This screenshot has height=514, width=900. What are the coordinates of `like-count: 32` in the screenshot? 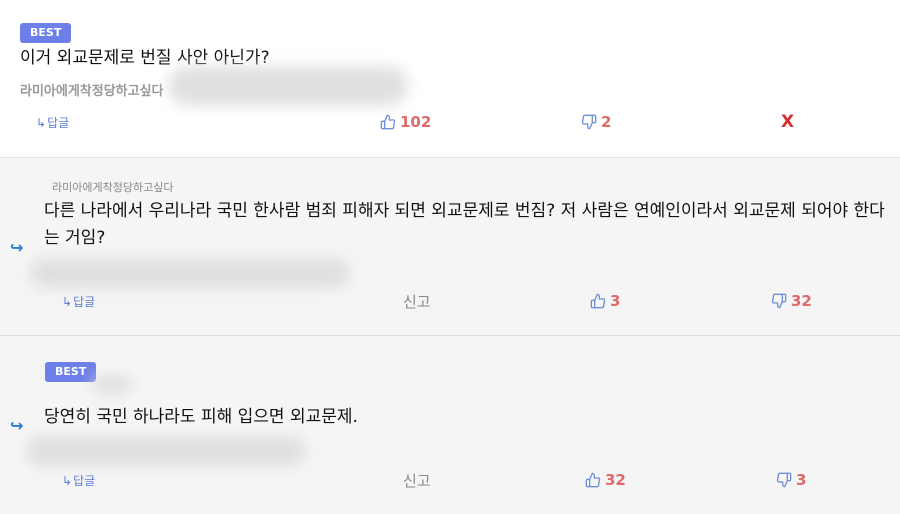 It's located at (615, 480).